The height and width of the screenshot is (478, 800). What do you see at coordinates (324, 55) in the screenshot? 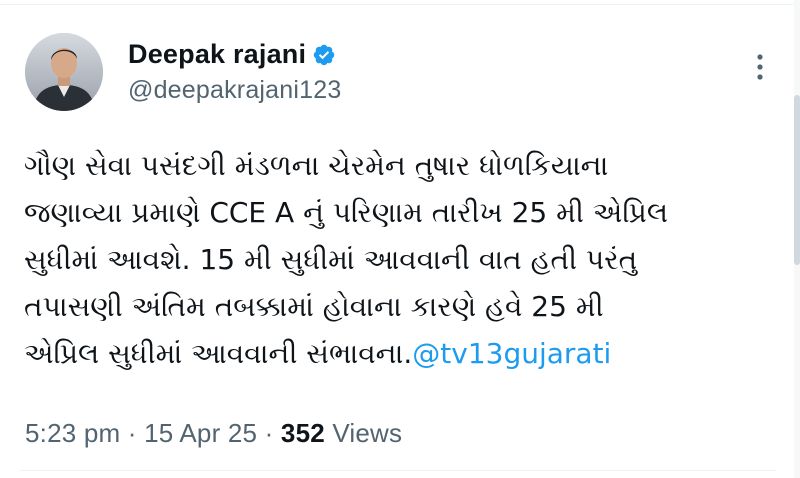
I see `verified-badge-icon` at bounding box center [324, 55].